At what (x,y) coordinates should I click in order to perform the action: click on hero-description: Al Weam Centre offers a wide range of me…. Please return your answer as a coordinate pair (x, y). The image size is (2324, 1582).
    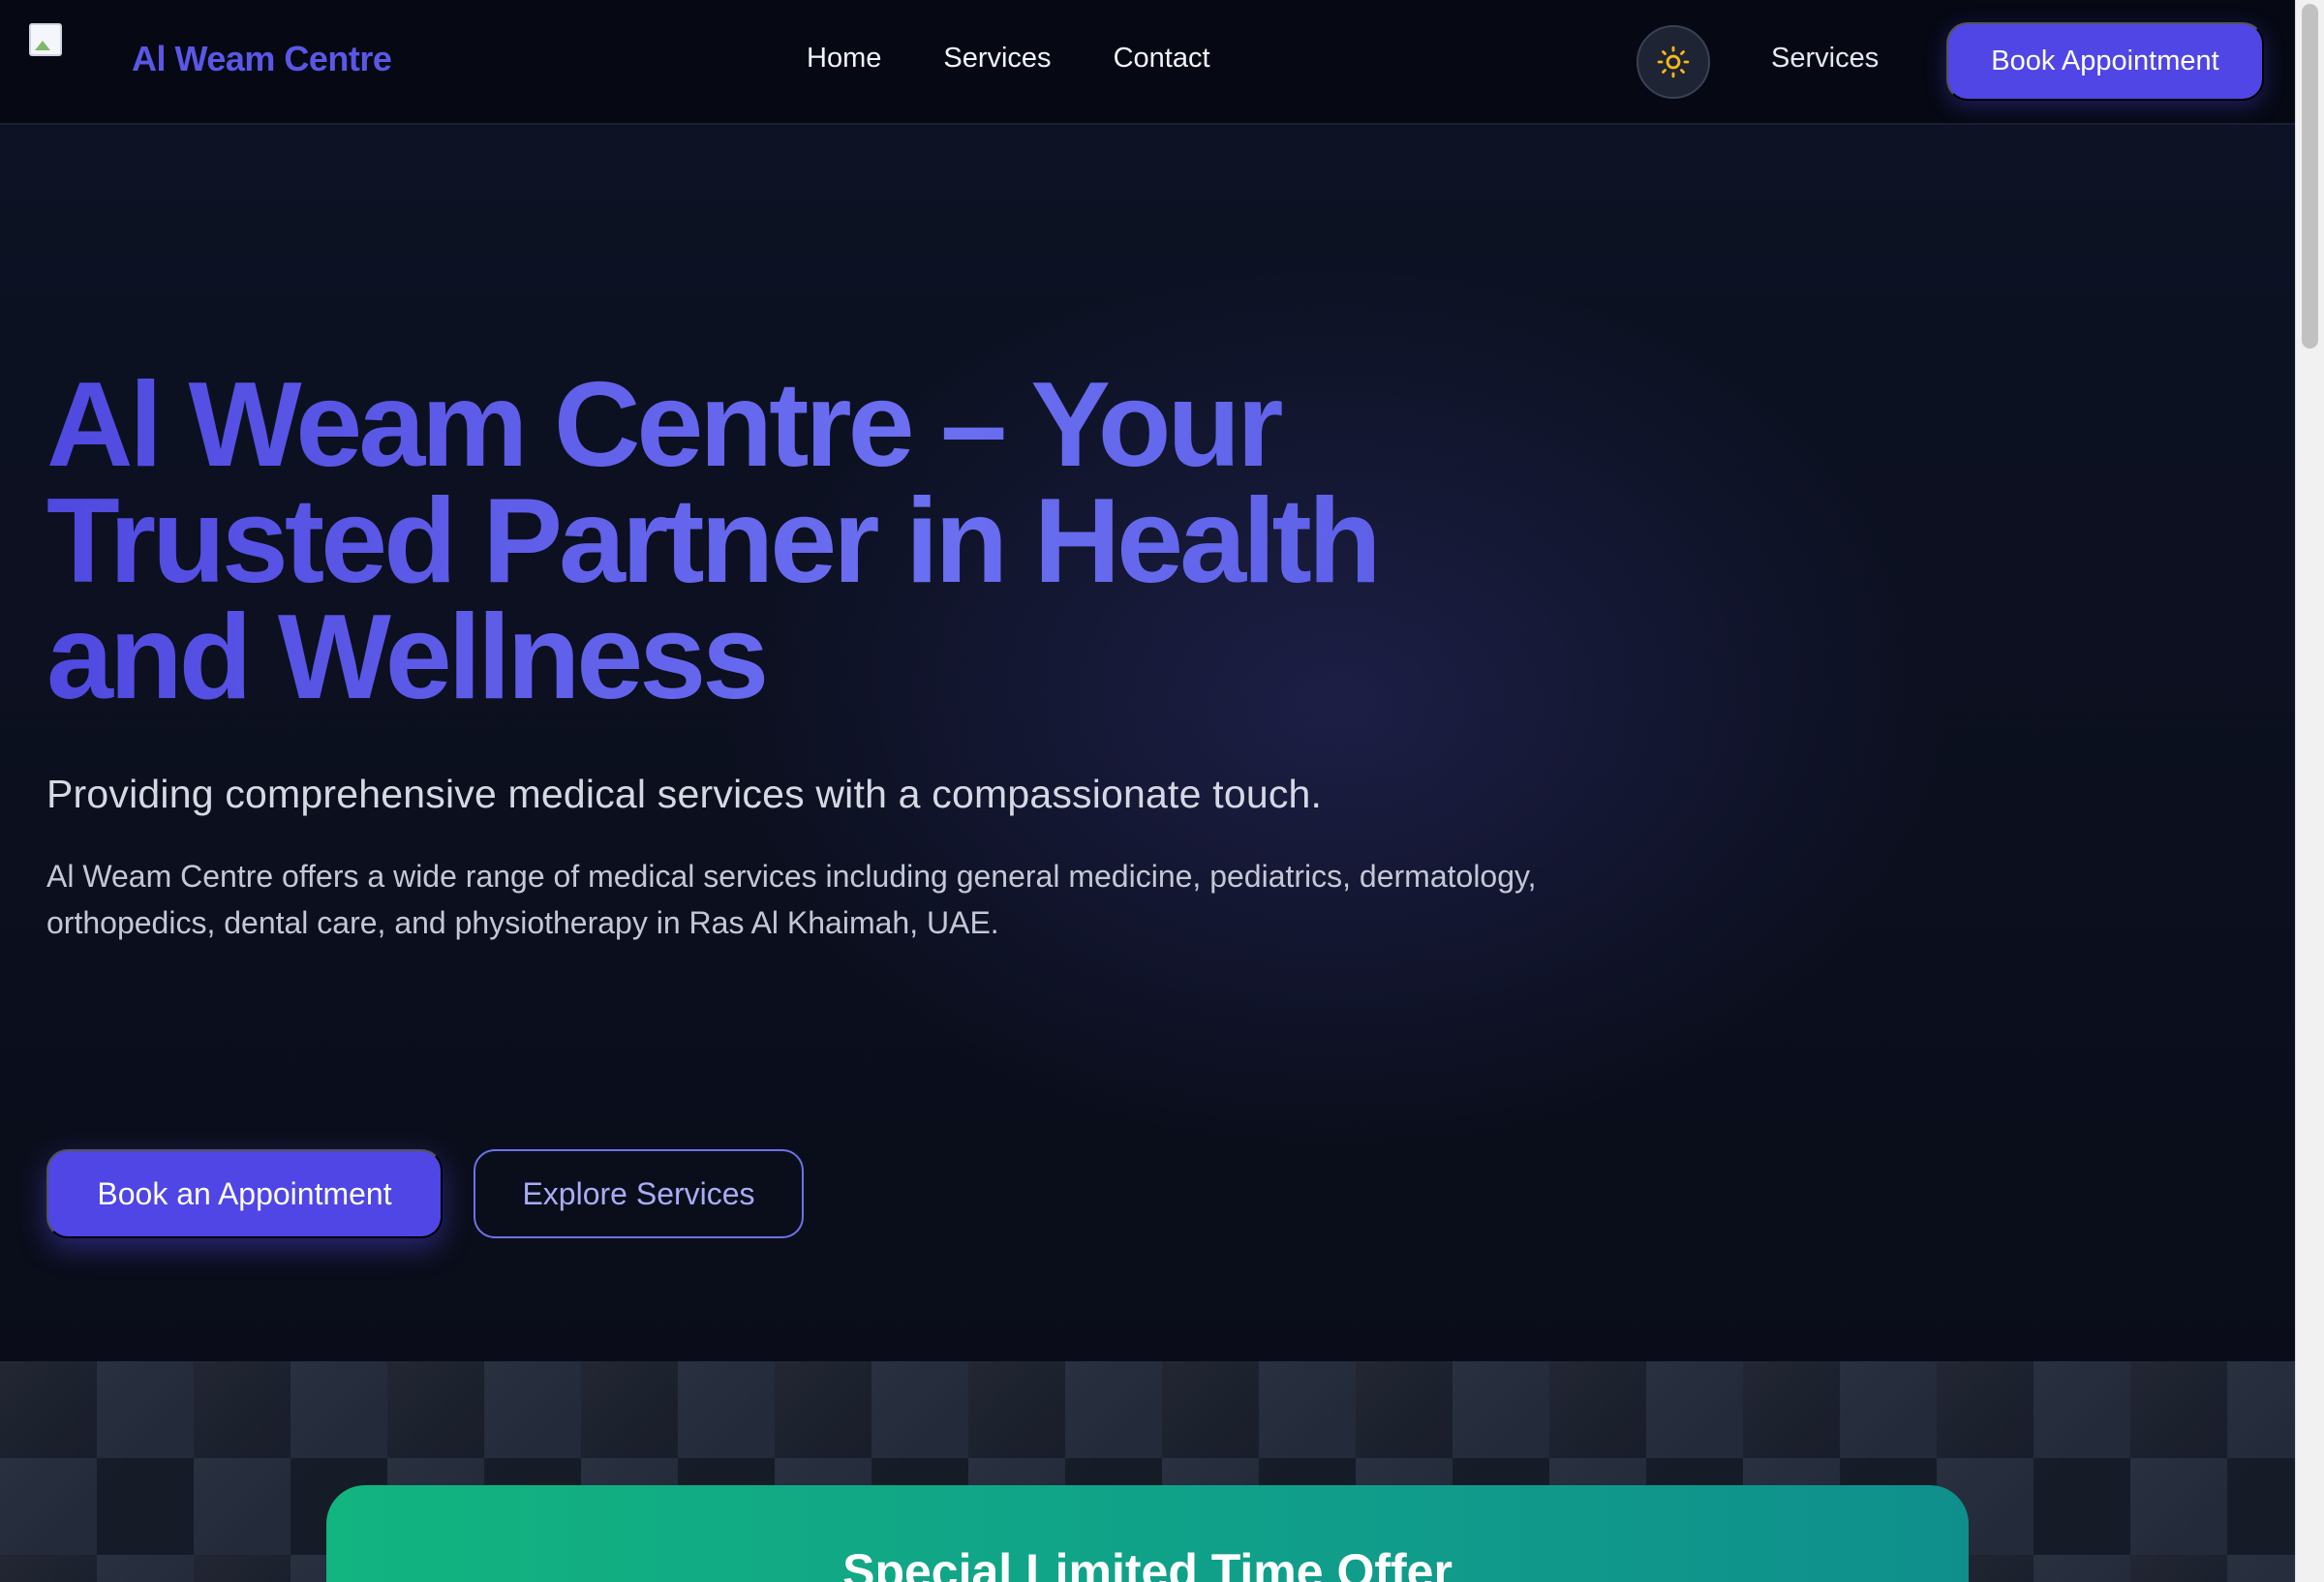
    Looking at the image, I should click on (792, 899).